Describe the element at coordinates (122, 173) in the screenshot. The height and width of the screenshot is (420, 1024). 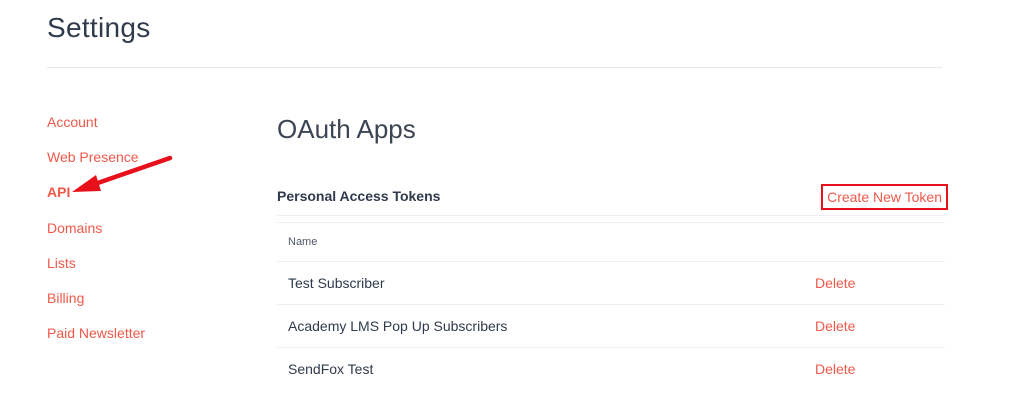
I see `annotation-arrow-icon` at that location.